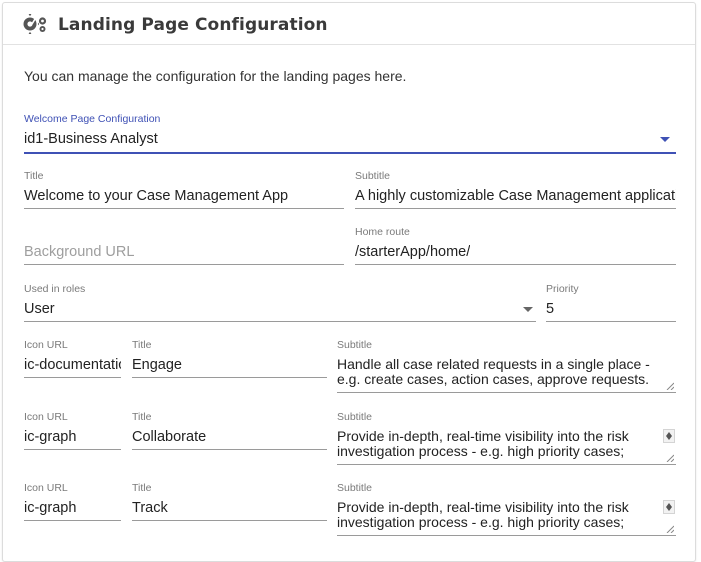  I want to click on card-header: Landing Page Configuration, so click(349, 24).